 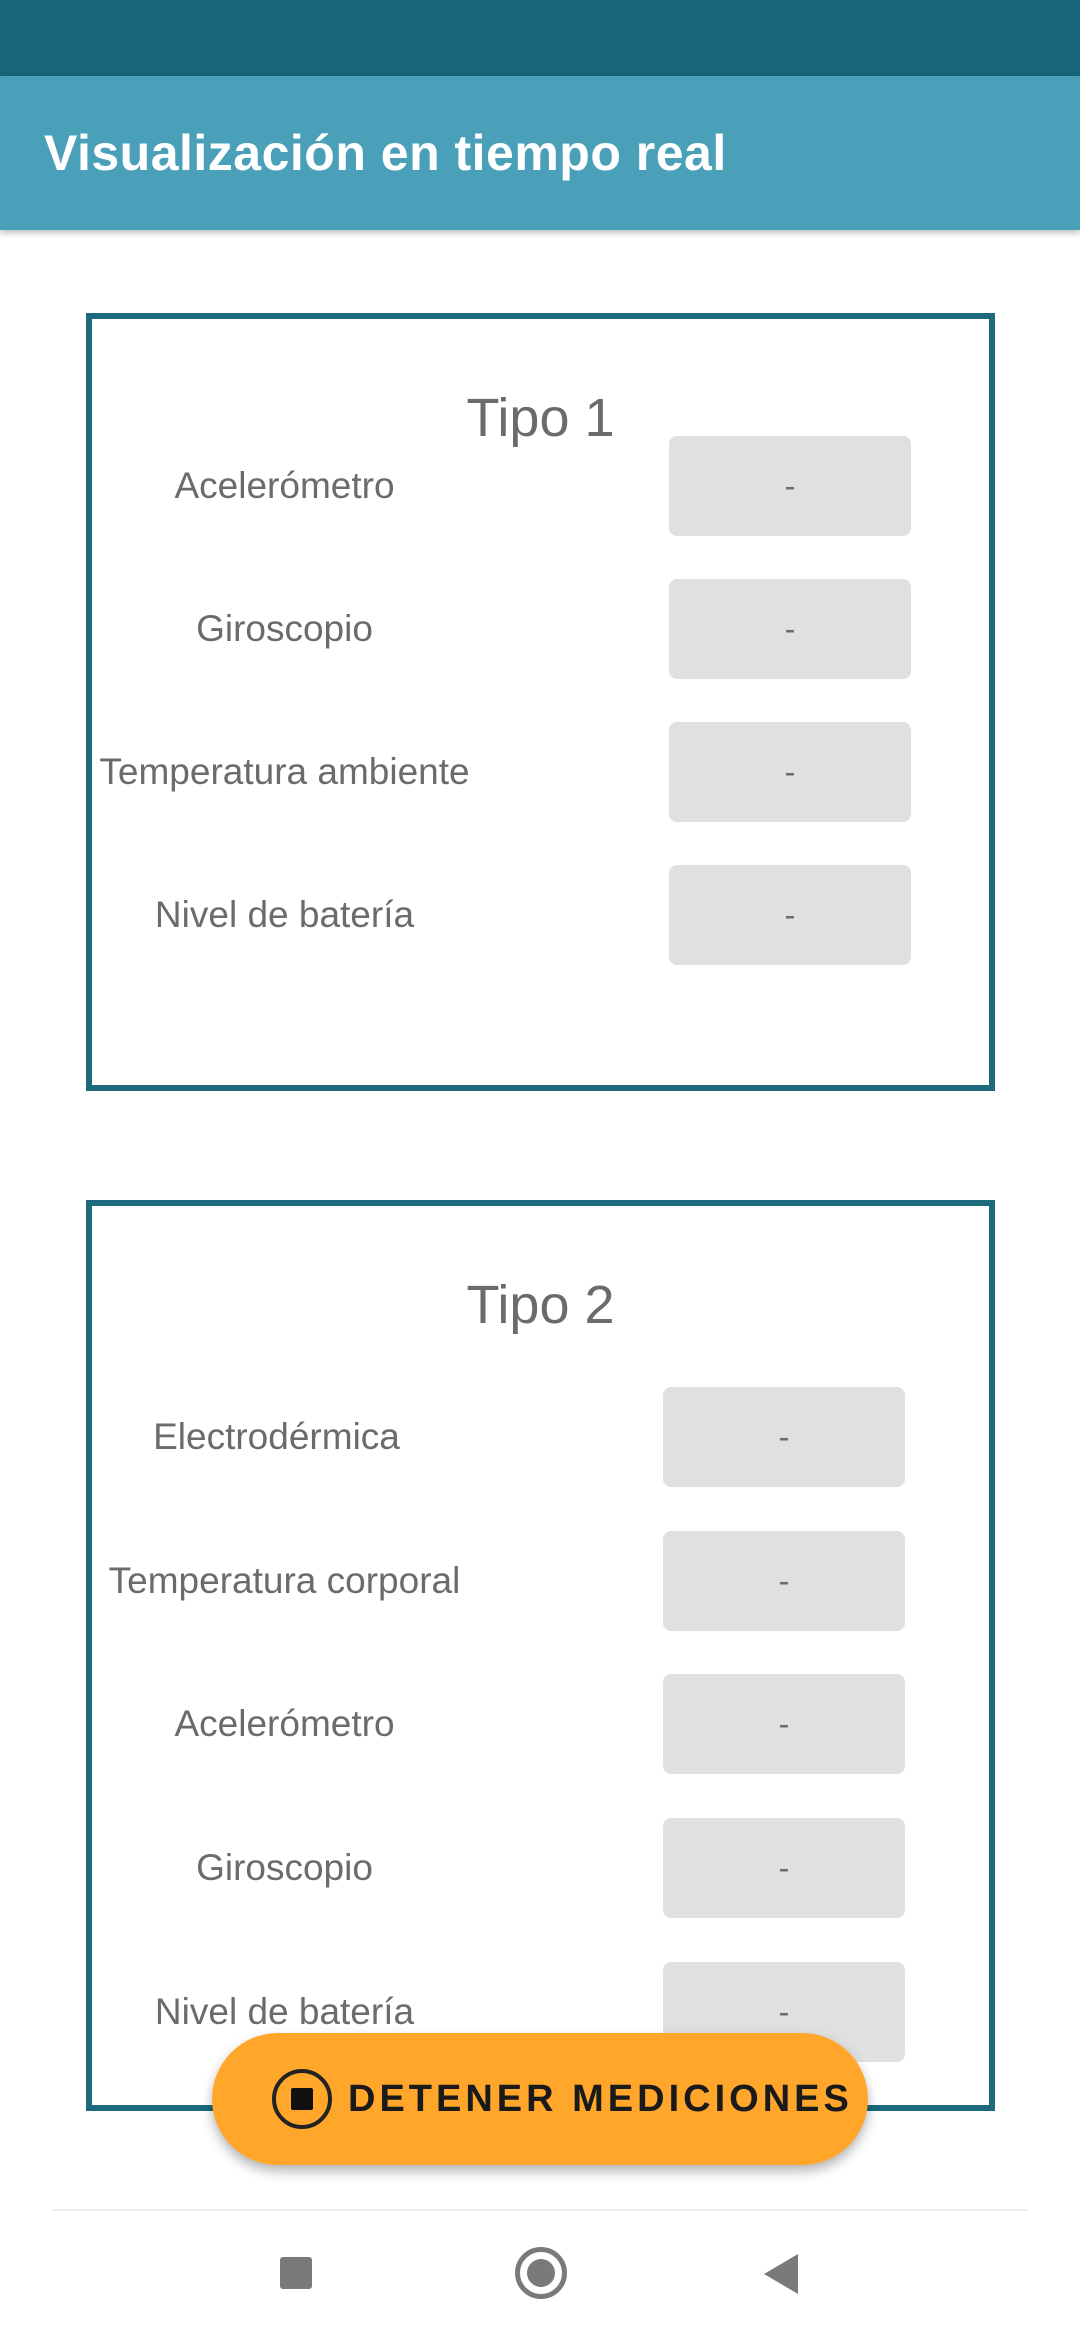 What do you see at coordinates (284, 1580) in the screenshot?
I see `sensor-label: Temperatura corporal` at bounding box center [284, 1580].